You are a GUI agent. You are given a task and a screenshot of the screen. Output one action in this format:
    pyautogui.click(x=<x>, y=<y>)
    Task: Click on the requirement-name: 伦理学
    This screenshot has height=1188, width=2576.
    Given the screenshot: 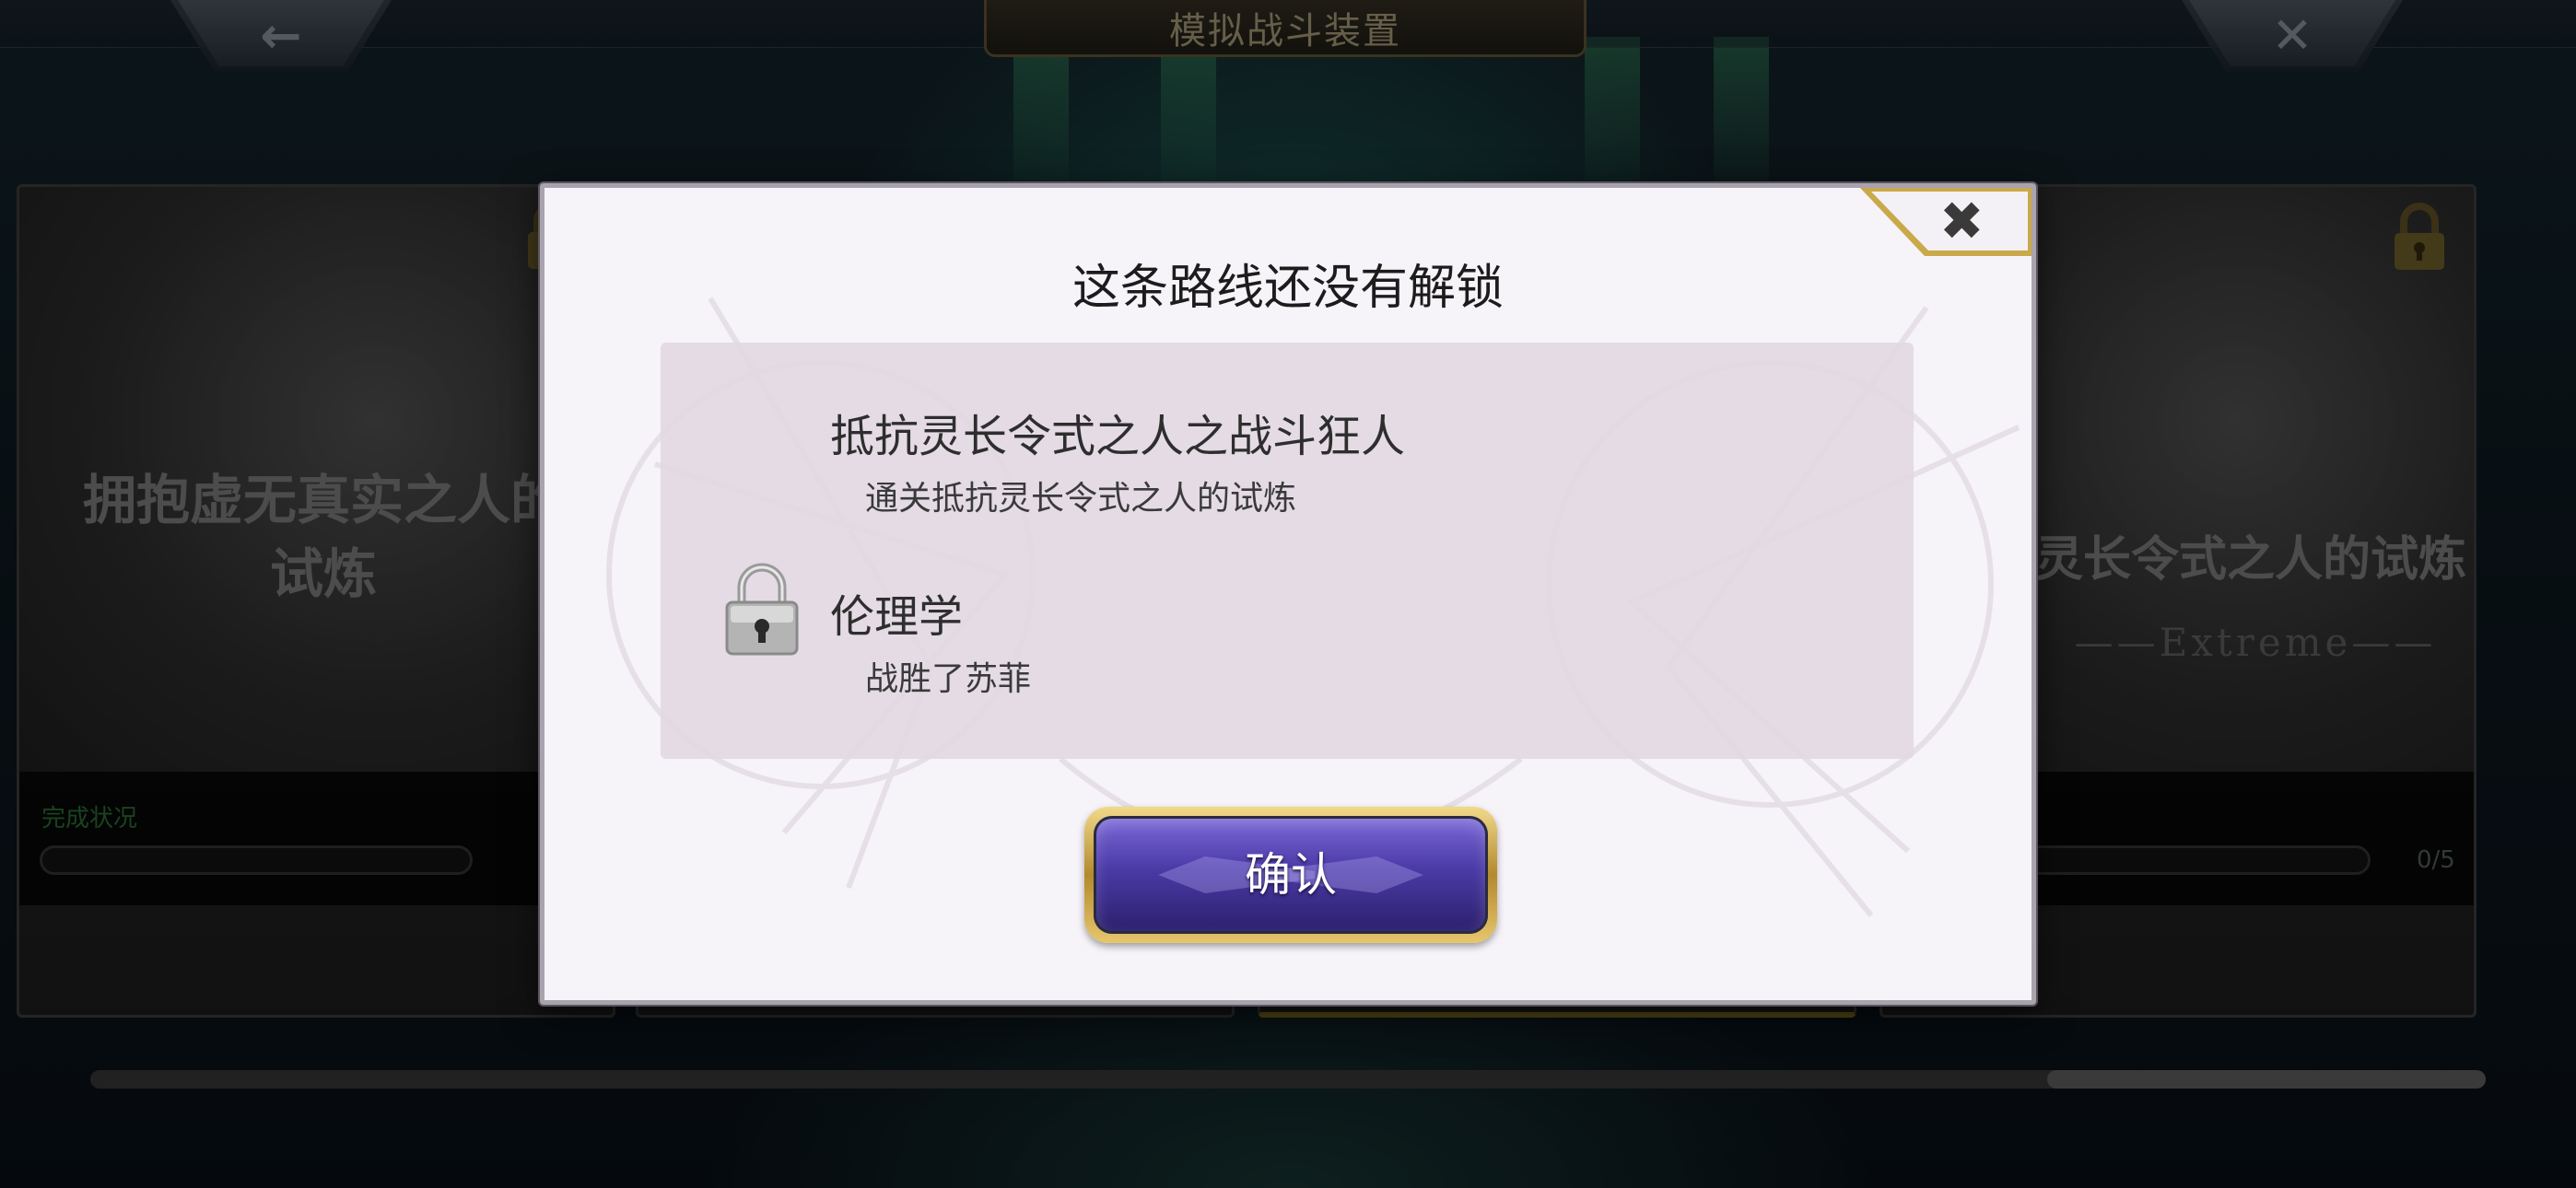 What is the action you would take?
    pyautogui.click(x=897, y=617)
    